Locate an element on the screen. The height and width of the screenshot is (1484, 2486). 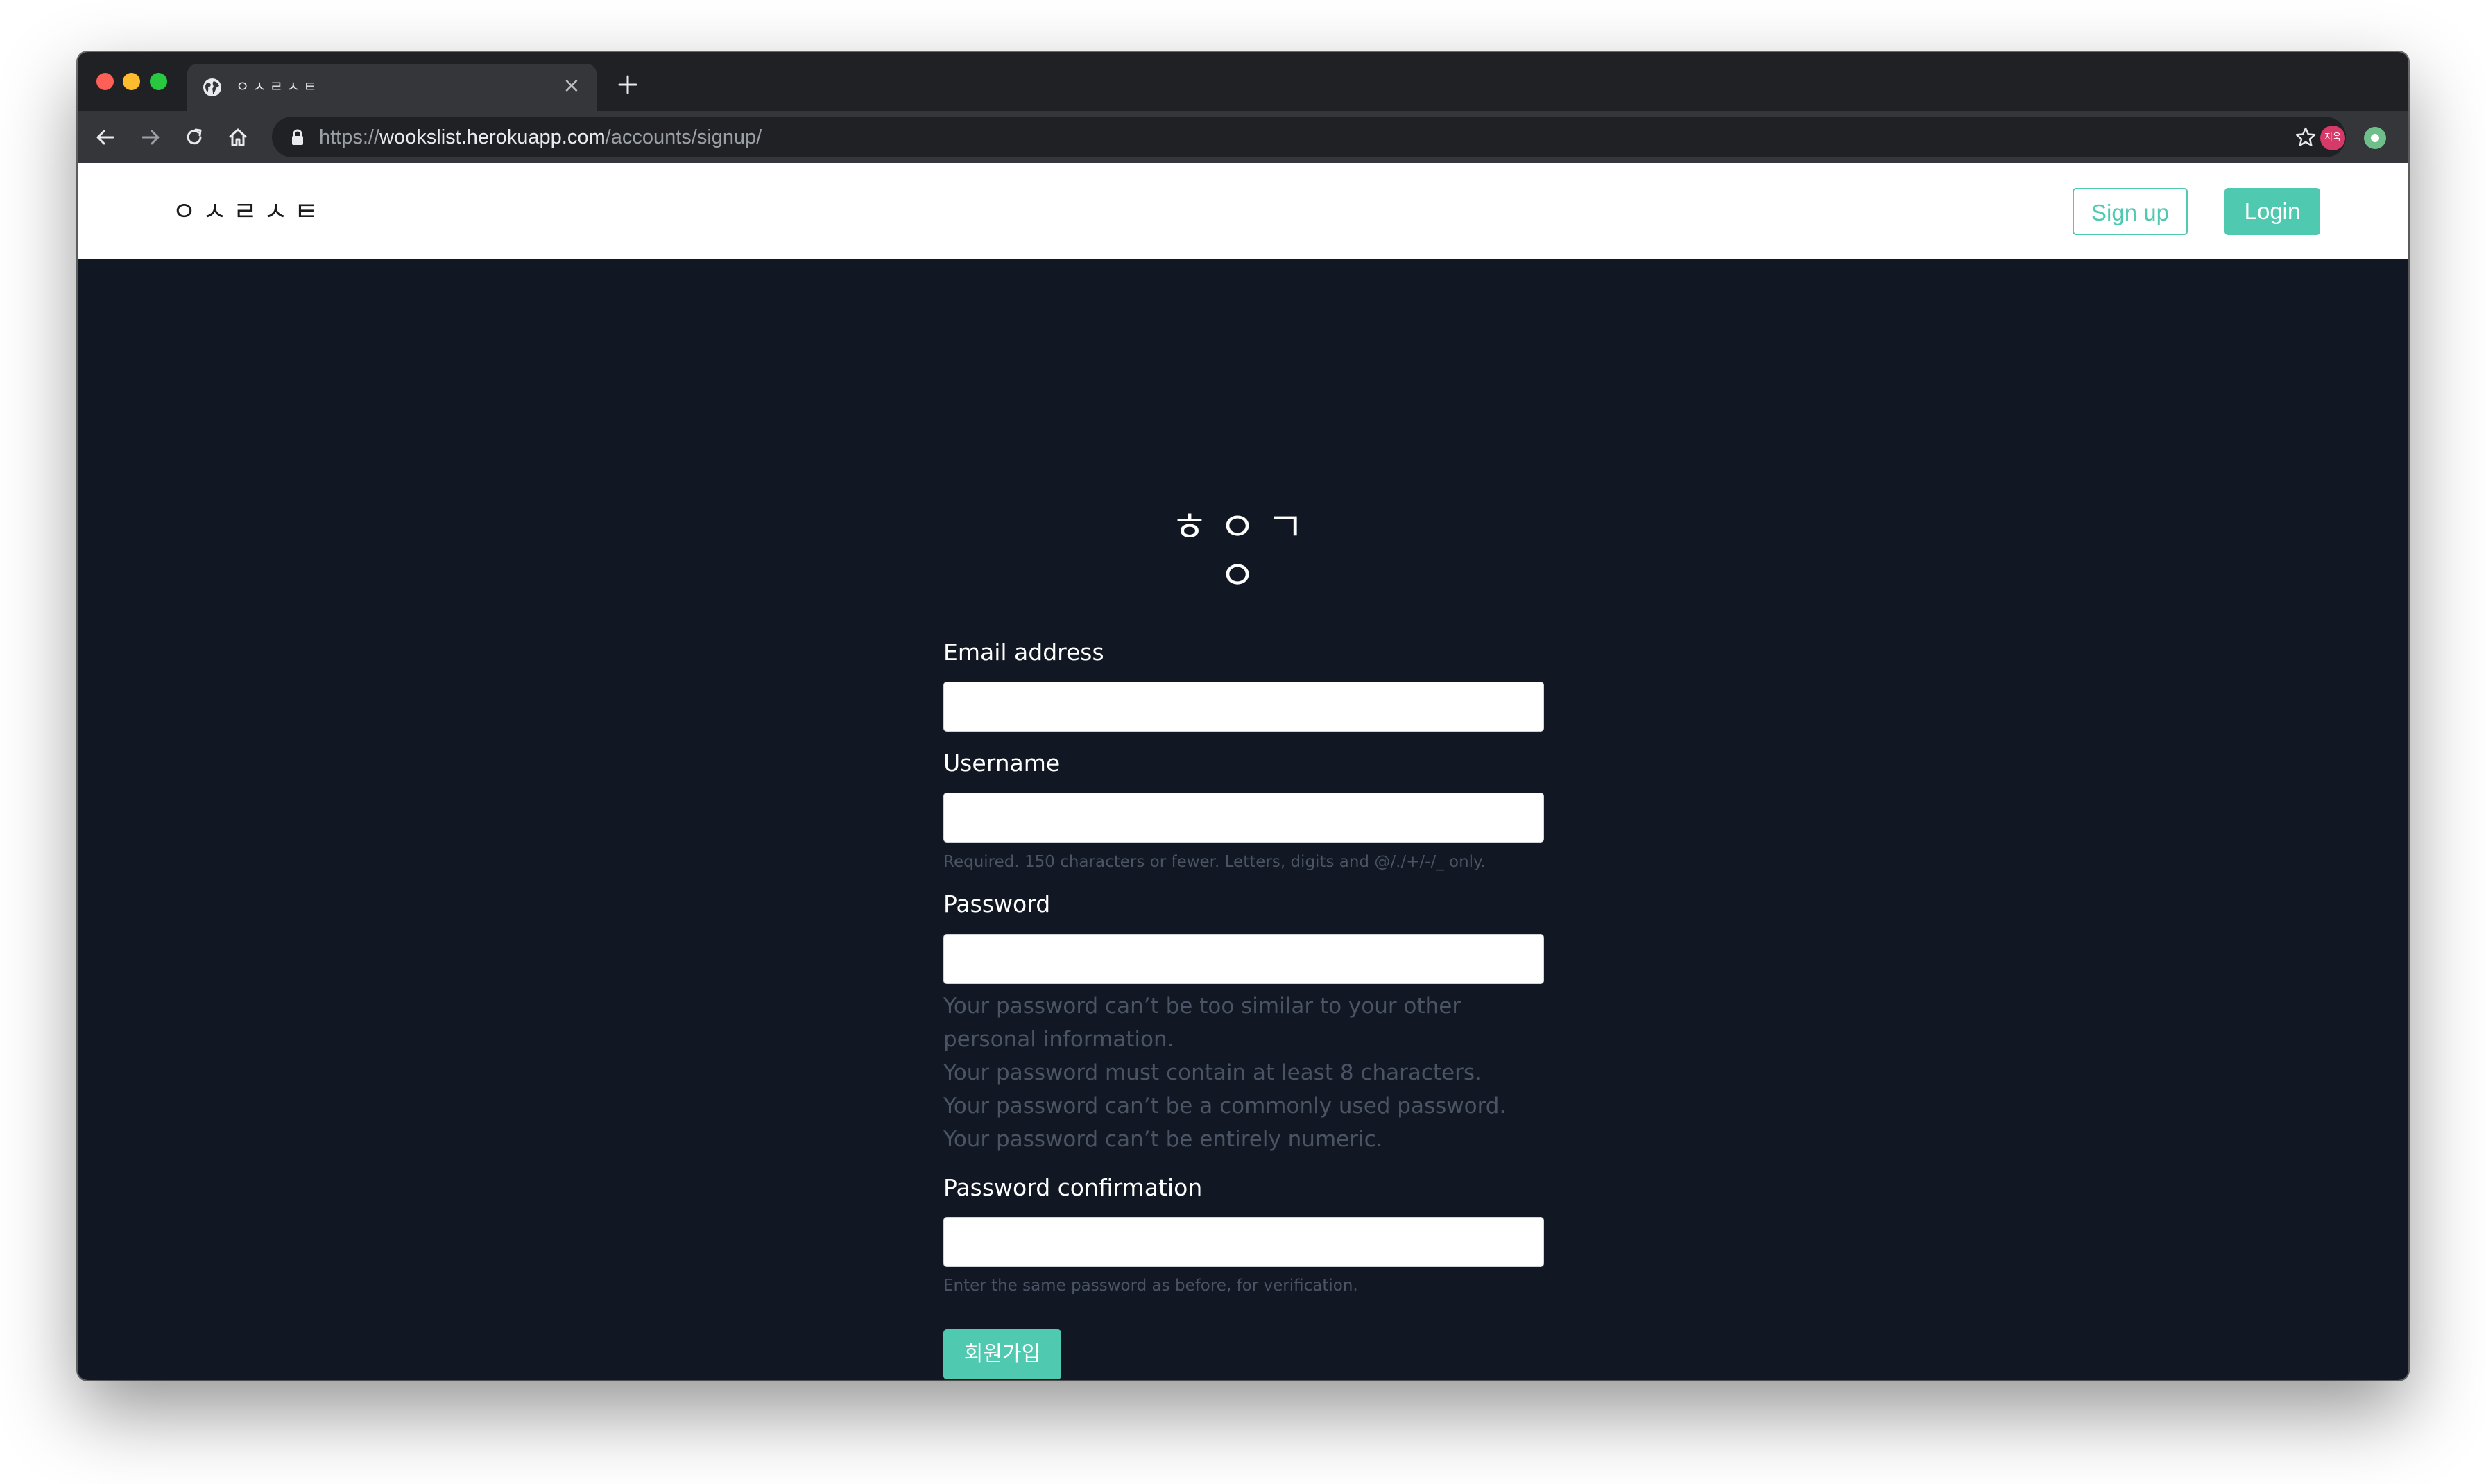
site-brand-logo: ㅇㅅㄹㅅㅌ is located at coordinates (249, 211).